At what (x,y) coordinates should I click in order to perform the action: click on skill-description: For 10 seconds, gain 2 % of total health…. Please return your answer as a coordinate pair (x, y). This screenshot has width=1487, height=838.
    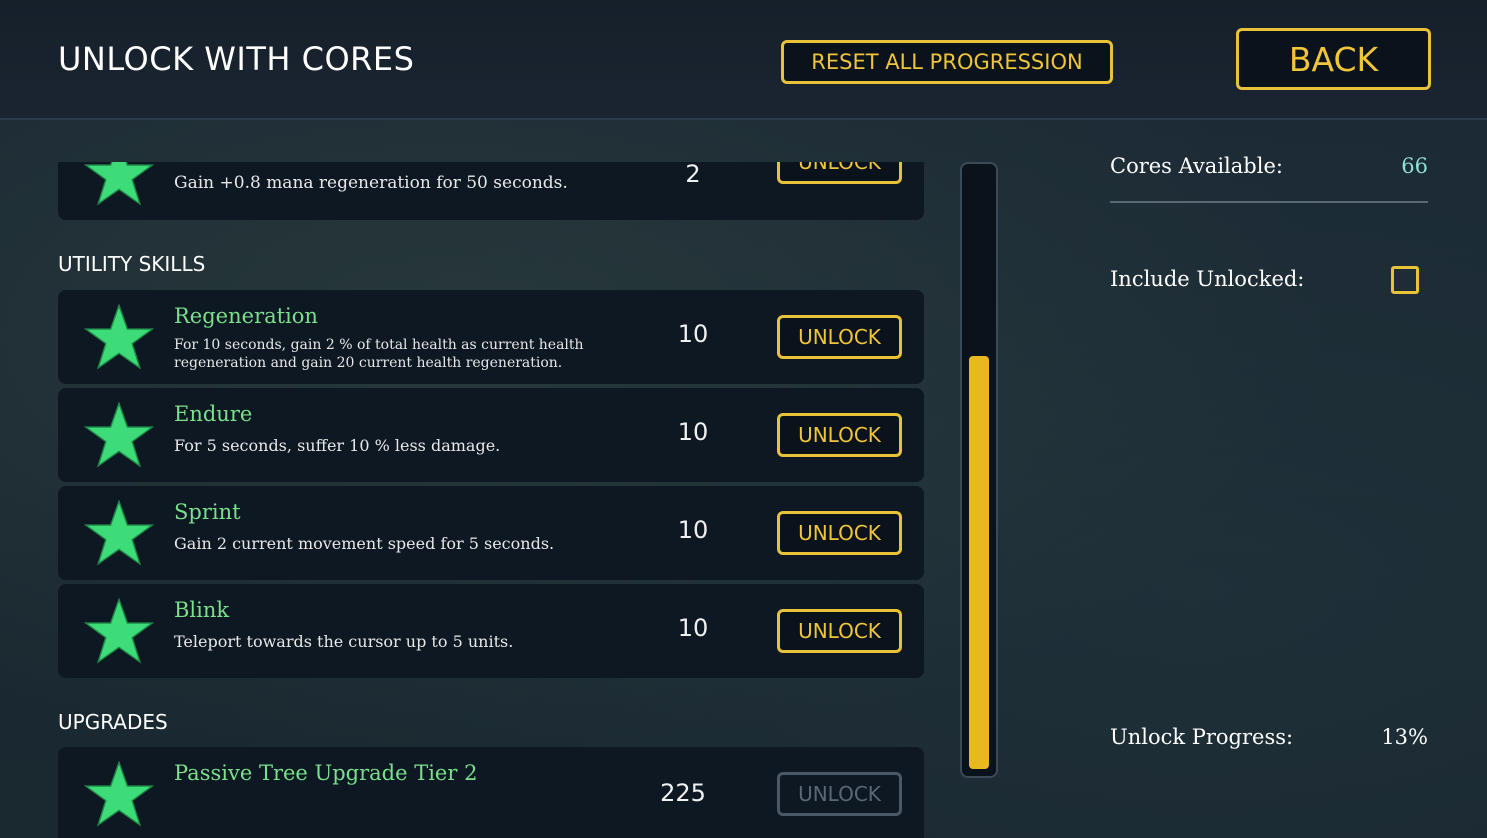
    Looking at the image, I should click on (379, 354).